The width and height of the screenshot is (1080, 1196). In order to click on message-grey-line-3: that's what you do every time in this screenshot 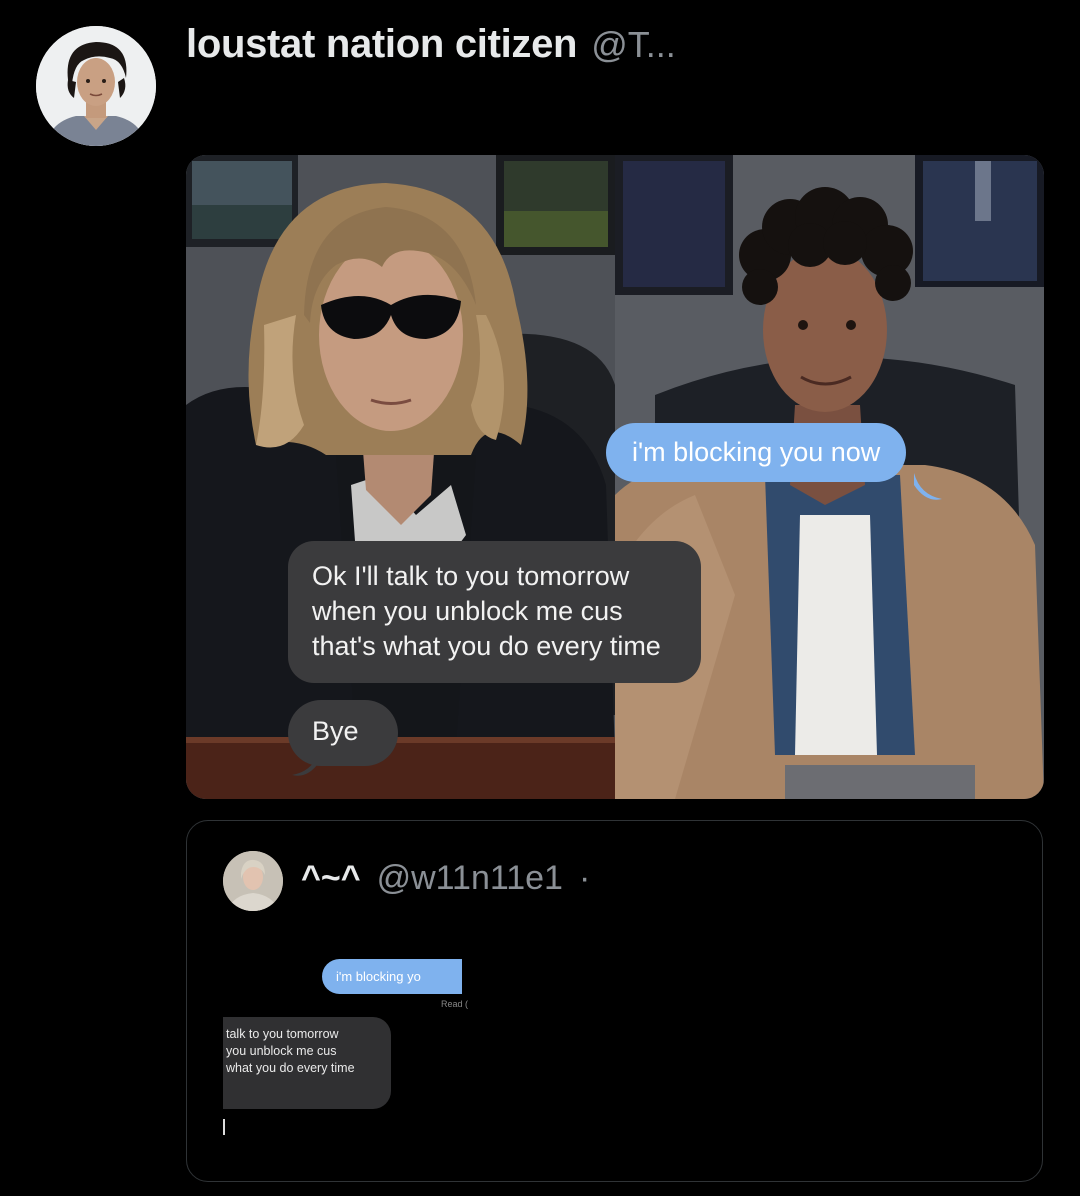, I will do `click(486, 646)`.